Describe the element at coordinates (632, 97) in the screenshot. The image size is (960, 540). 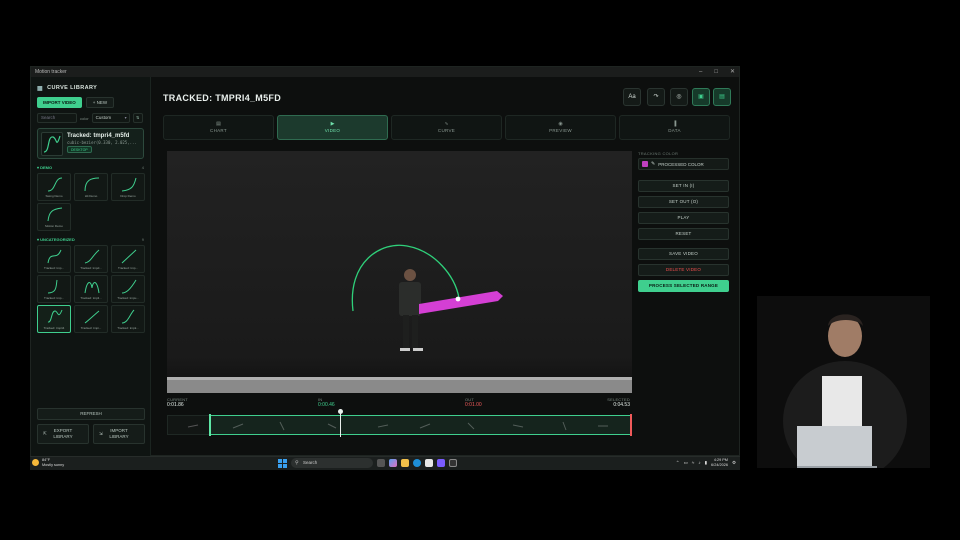
I see `font-icon: Aa` at that location.